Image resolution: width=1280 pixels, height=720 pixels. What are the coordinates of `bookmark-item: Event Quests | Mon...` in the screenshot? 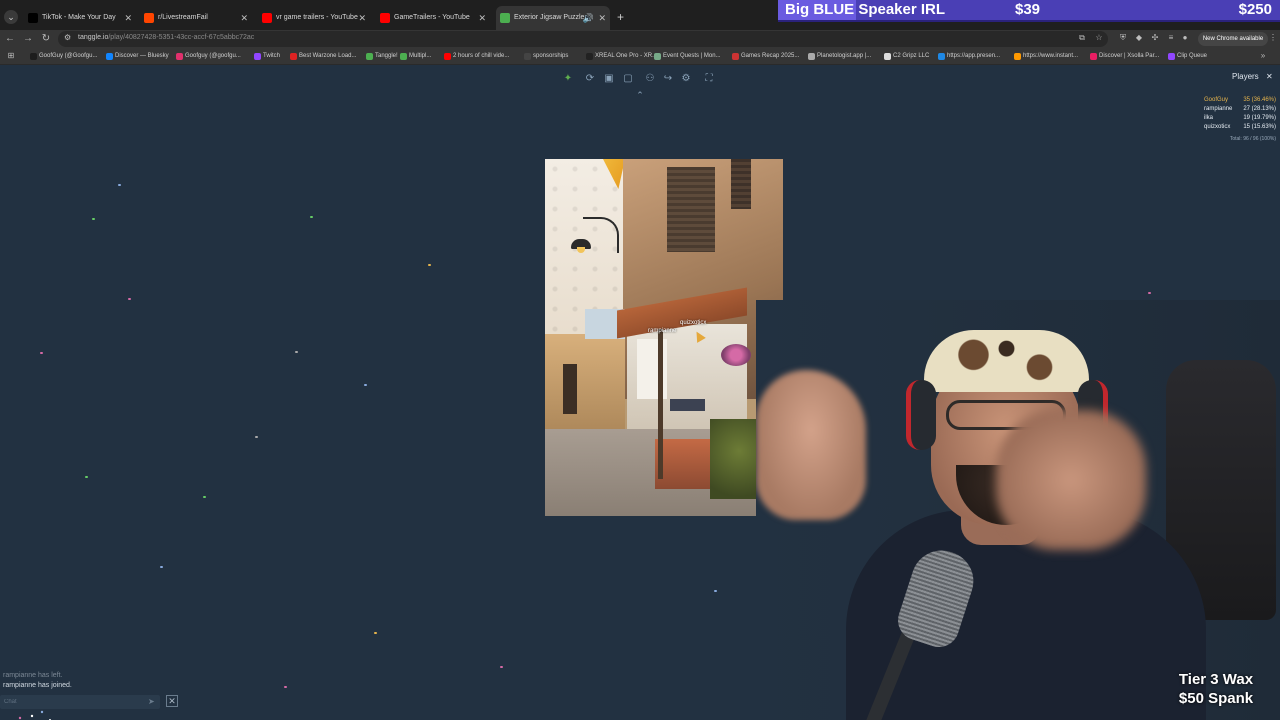 It's located at (687, 56).